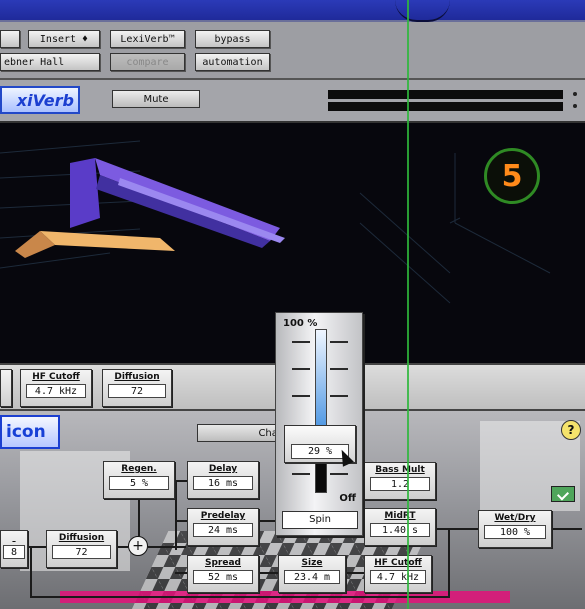  I want to click on regen-node: Regen. 5 %, so click(139, 480).